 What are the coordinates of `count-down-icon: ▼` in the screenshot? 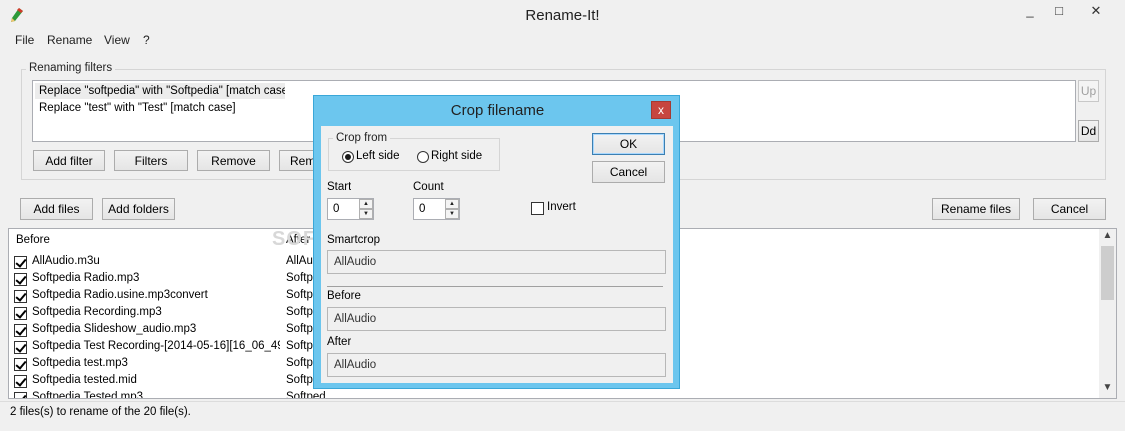 It's located at (452, 214).